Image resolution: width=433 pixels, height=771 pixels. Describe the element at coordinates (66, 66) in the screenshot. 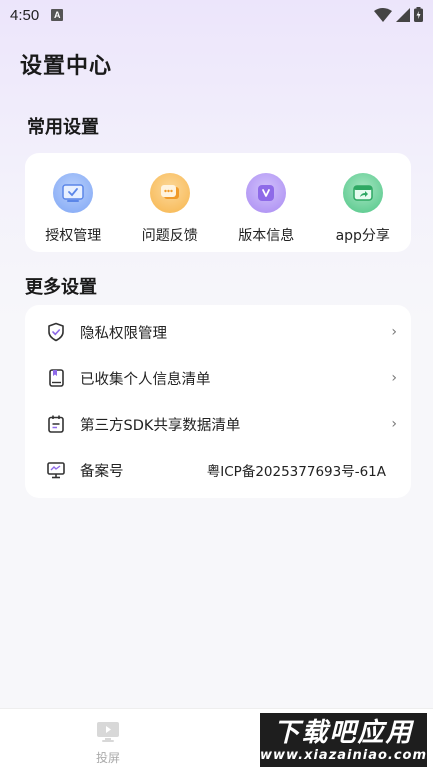

I see `page-title: 设置中心` at that location.